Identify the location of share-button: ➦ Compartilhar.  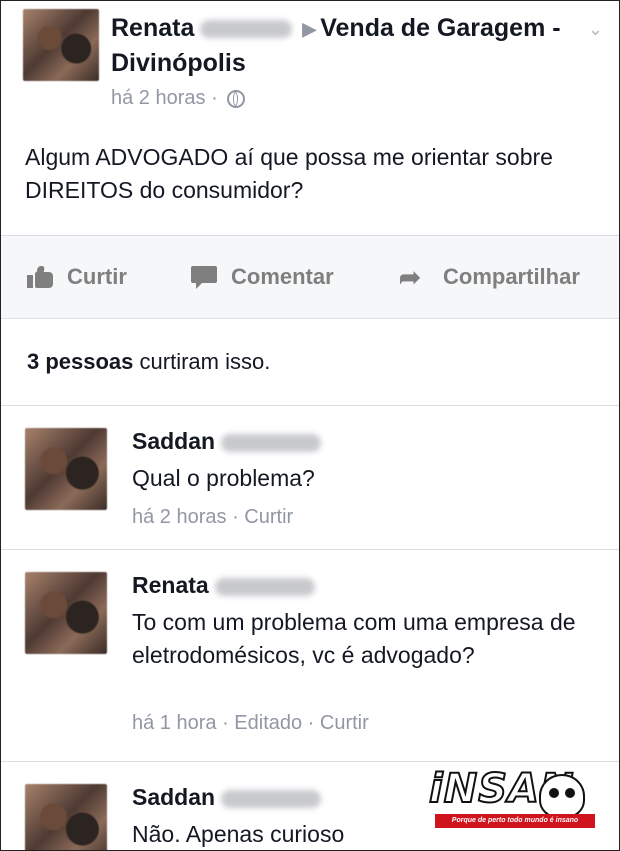
(489, 277).